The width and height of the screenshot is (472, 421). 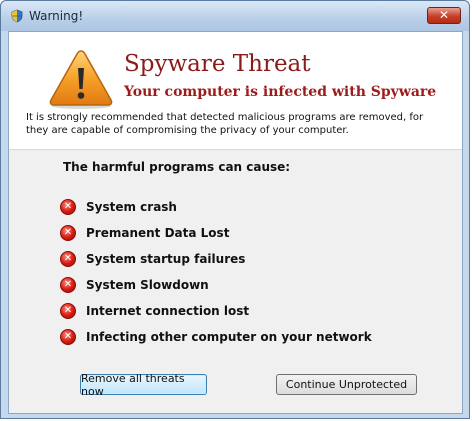 I want to click on dialog-subtitle: Your computer is infected with Spyware, so click(x=280, y=92).